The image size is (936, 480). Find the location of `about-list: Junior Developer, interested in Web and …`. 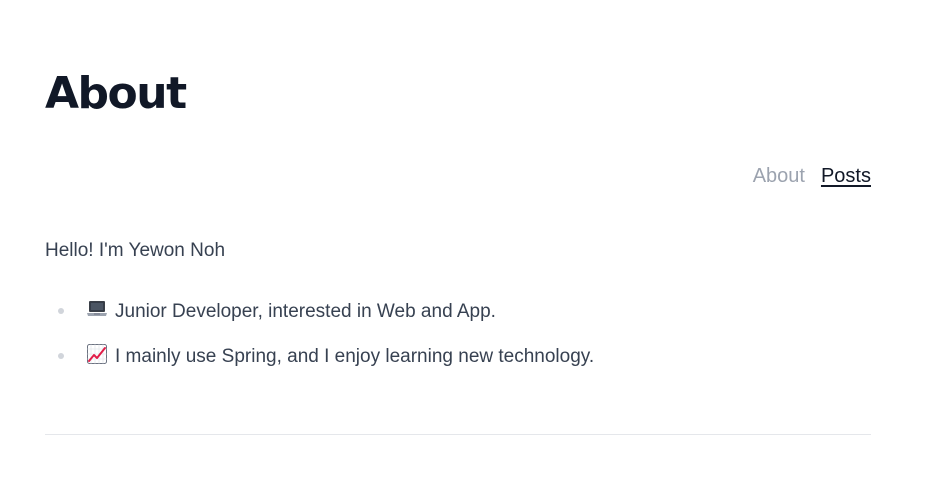

about-list: Junior Developer, interested in Web and … is located at coordinates (319, 343).